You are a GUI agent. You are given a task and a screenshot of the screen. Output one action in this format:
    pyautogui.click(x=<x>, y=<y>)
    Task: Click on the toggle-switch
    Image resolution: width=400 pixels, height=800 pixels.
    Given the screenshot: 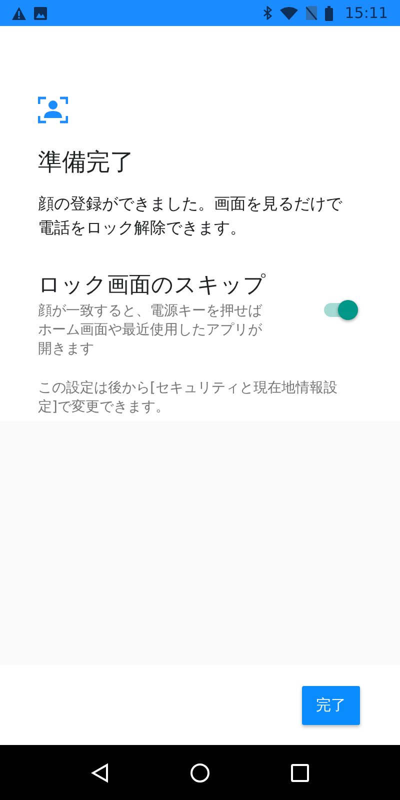 What is the action you would take?
    pyautogui.click(x=341, y=310)
    